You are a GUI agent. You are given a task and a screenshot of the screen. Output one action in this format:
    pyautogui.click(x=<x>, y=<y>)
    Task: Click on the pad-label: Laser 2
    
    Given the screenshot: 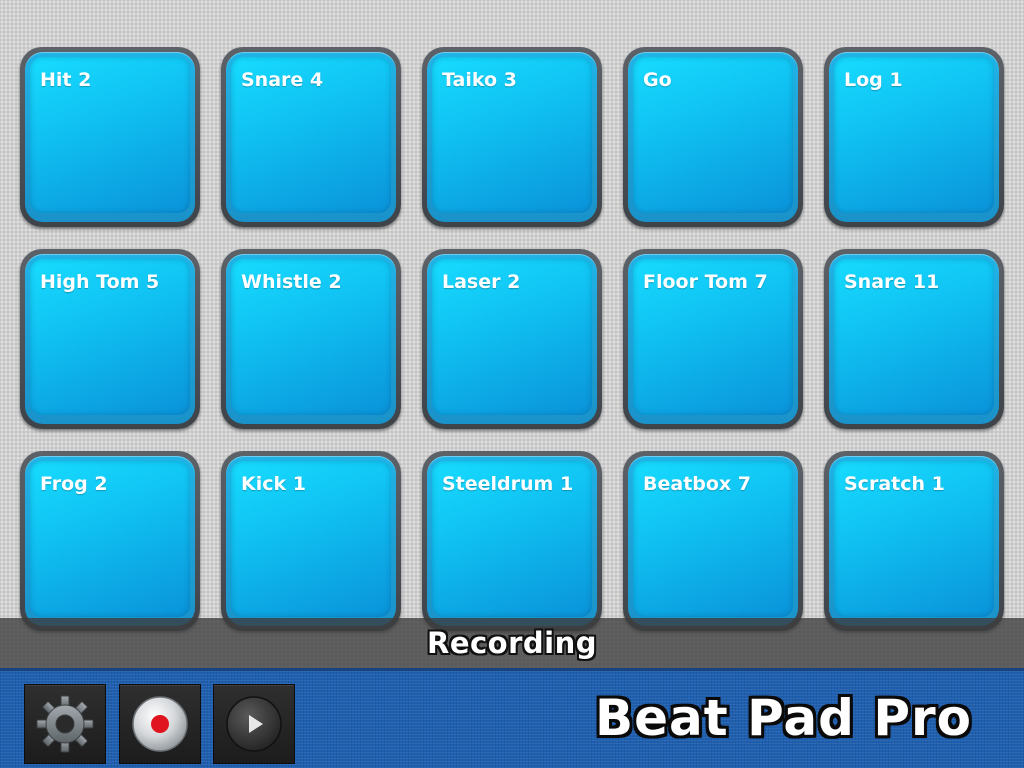 What is the action you would take?
    pyautogui.click(x=481, y=282)
    